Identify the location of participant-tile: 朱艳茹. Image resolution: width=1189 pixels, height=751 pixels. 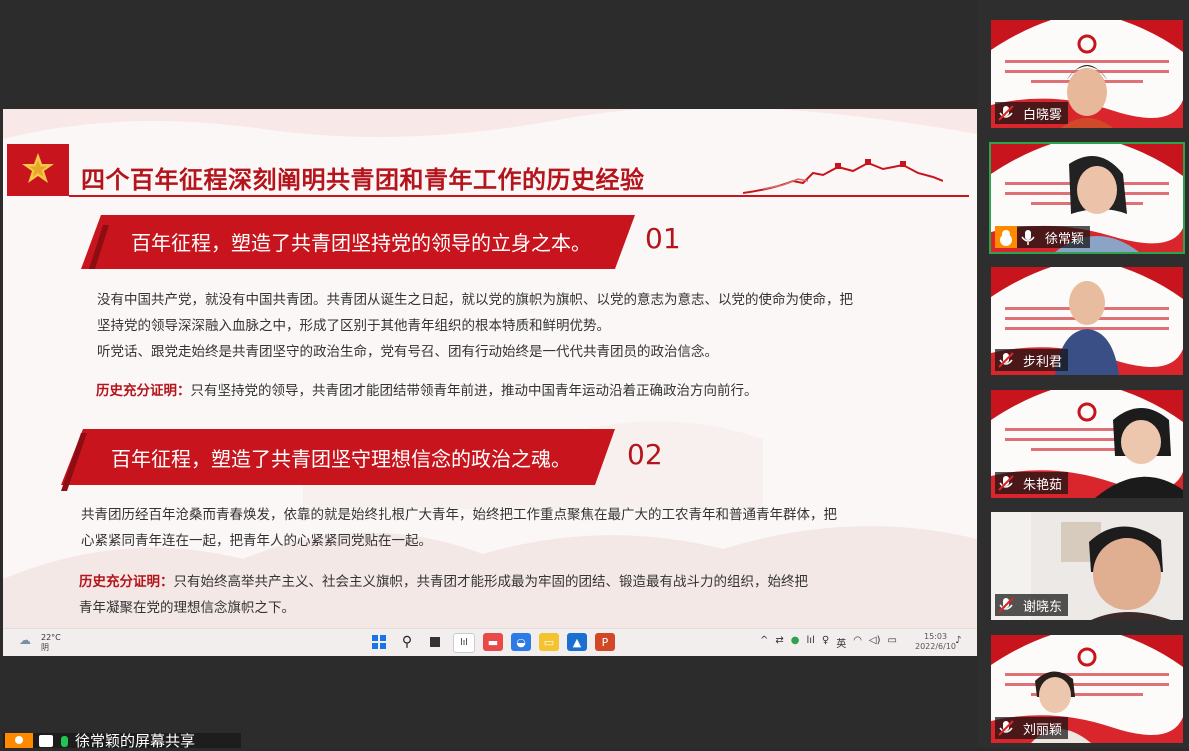
(1087, 444).